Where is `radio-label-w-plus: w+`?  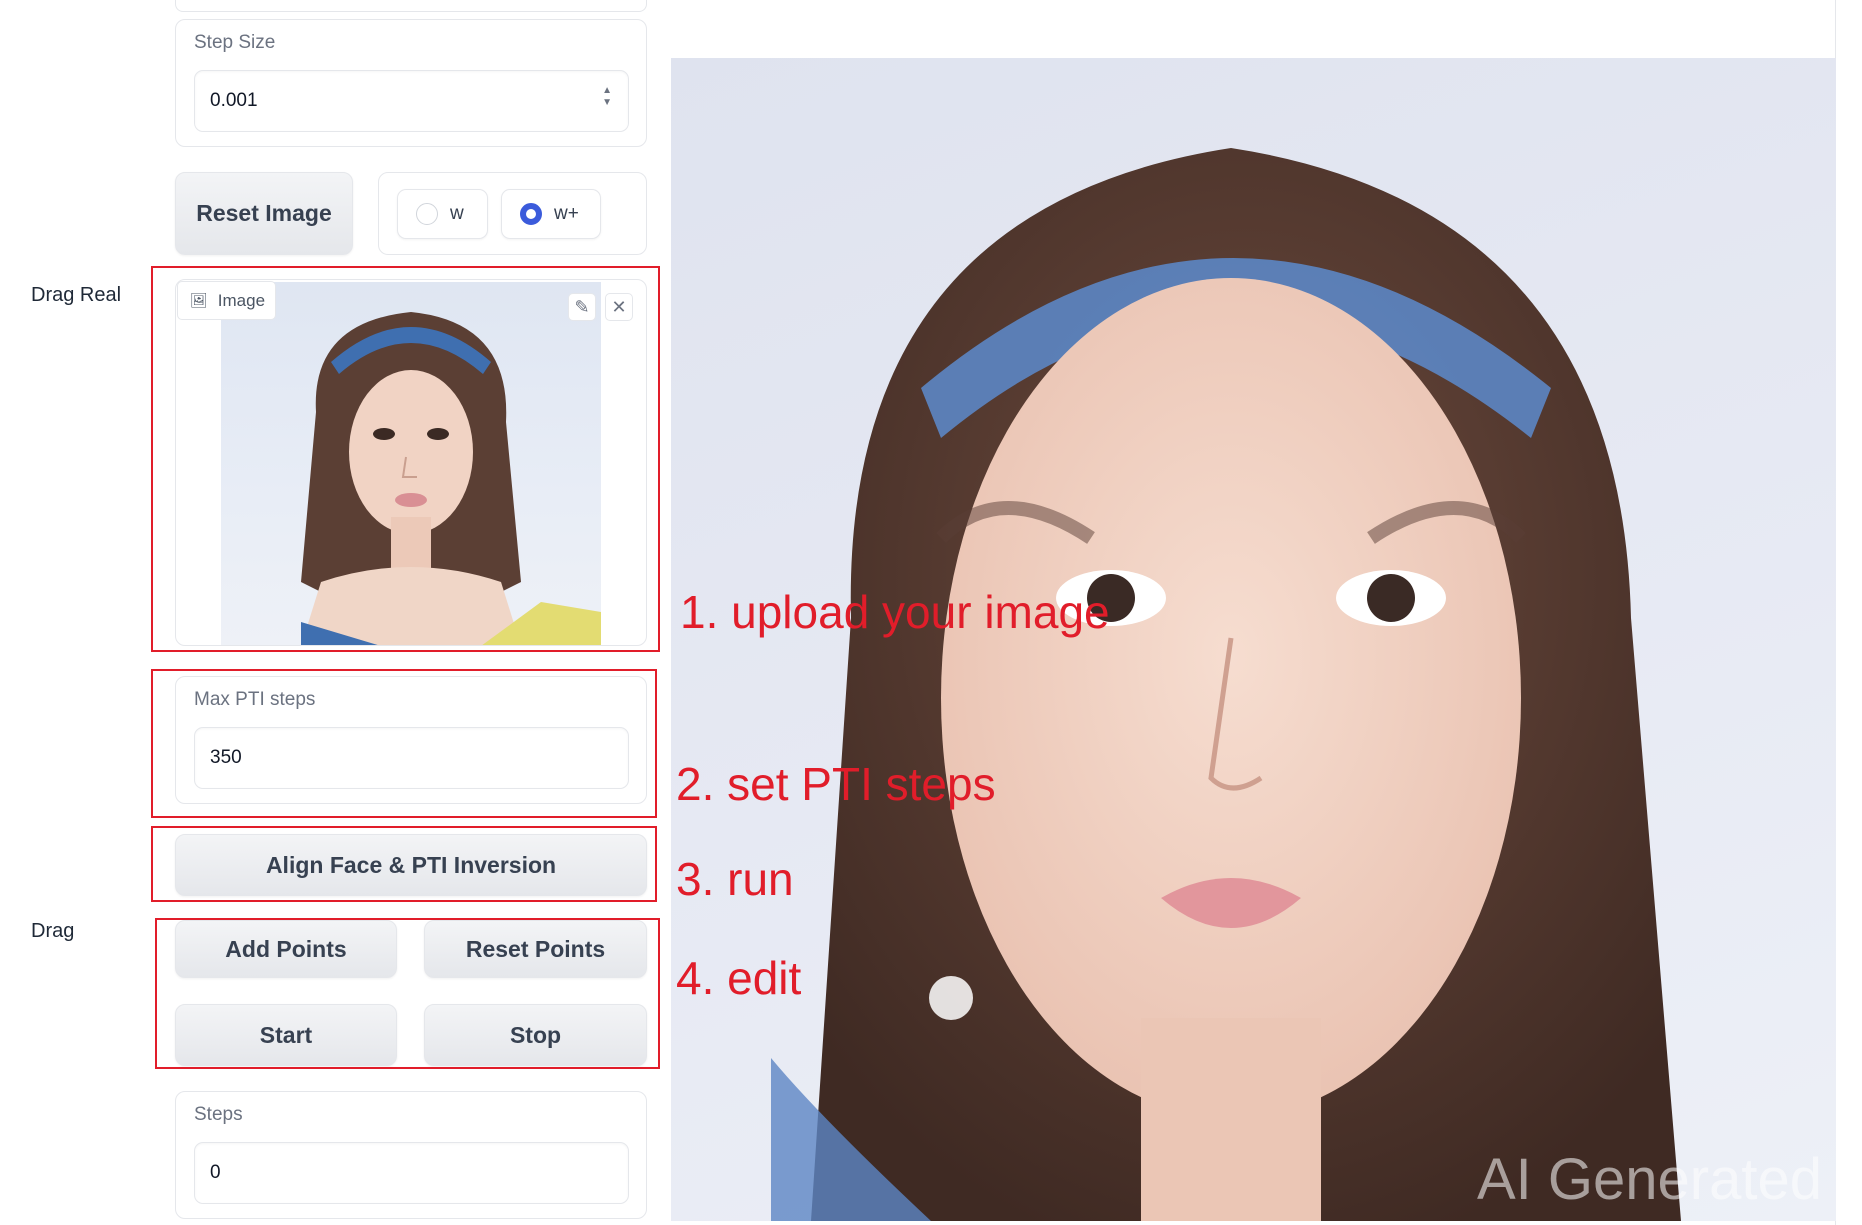
radio-label-w-plus: w+ is located at coordinates (566, 213).